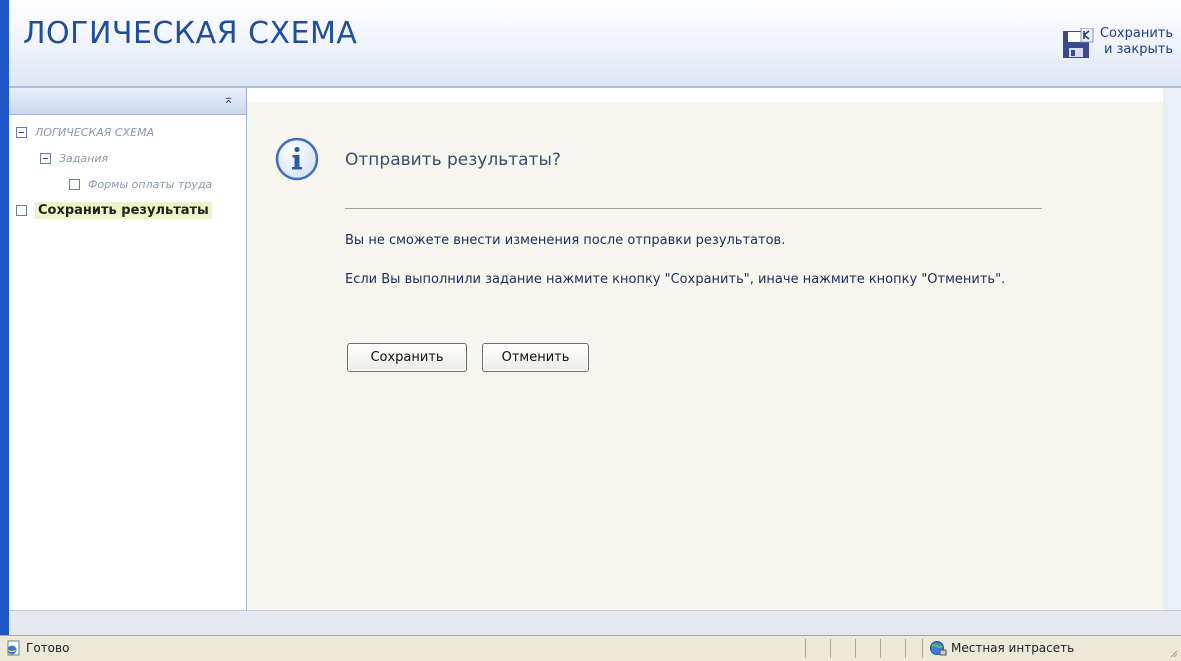 This screenshot has width=1181, height=661. What do you see at coordinates (1136, 33) in the screenshot?
I see `save-and-close-line1: Сохранить` at bounding box center [1136, 33].